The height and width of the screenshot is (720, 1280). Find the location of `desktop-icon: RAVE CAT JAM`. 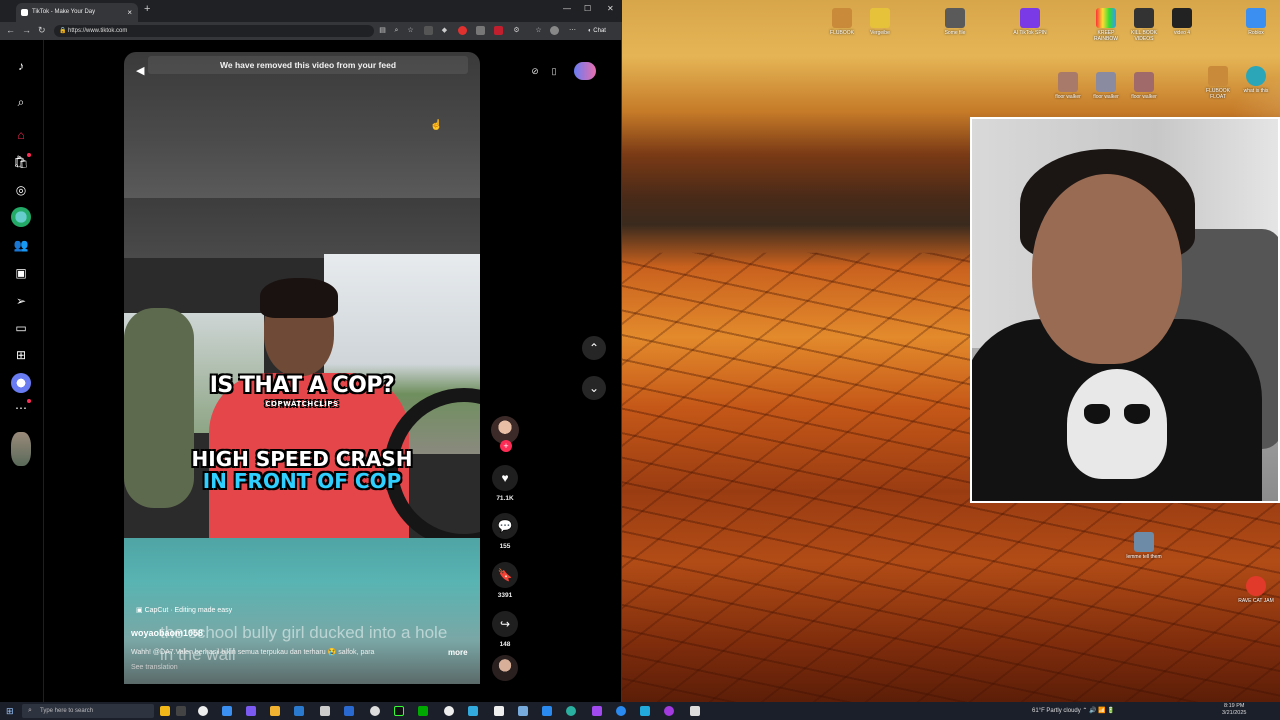

desktop-icon: RAVE CAT JAM is located at coordinates (1256, 590).